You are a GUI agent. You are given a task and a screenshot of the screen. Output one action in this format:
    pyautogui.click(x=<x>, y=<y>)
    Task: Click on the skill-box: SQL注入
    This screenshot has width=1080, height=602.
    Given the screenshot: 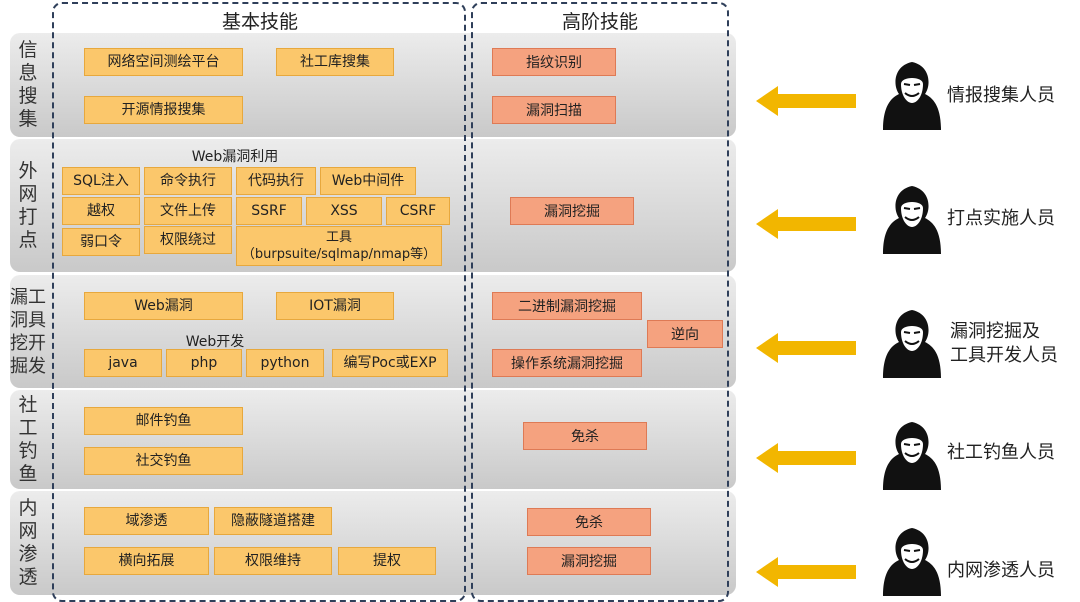 What is the action you would take?
    pyautogui.click(x=101, y=181)
    